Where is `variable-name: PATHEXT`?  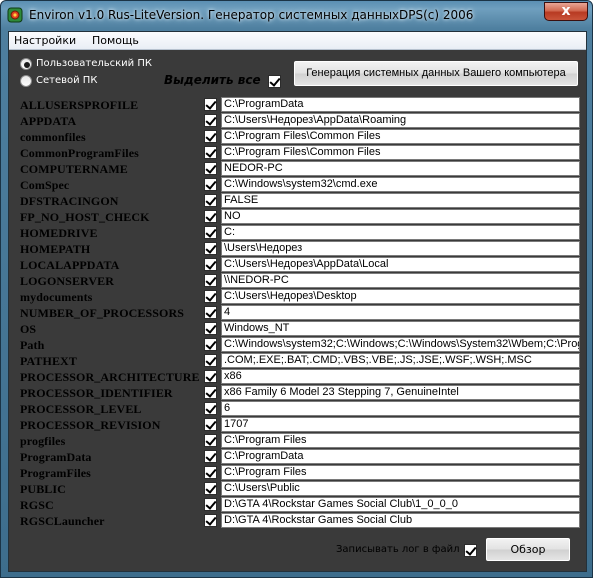 variable-name: PATHEXT is located at coordinates (48, 361).